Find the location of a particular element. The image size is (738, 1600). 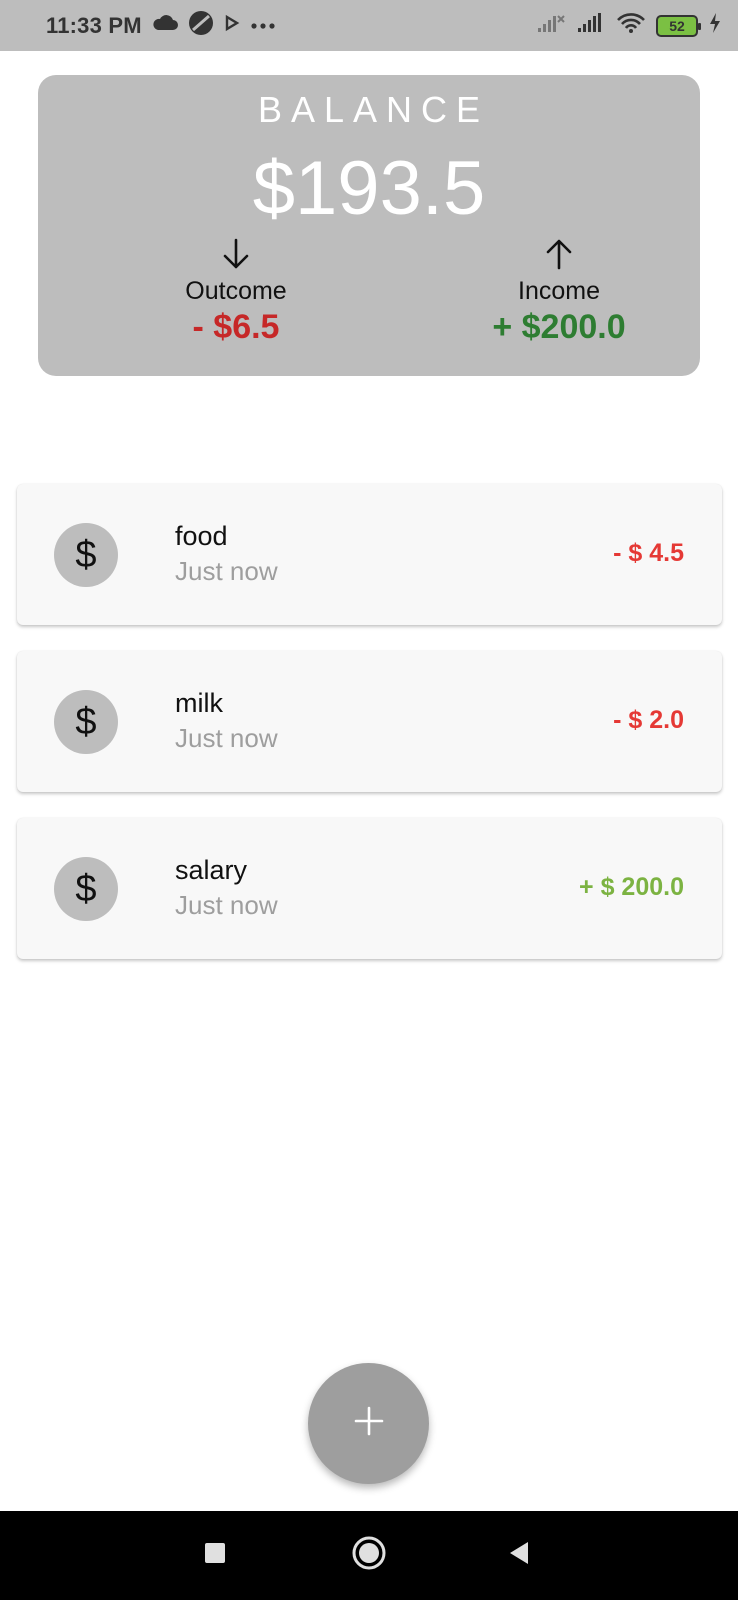

back-button is located at coordinates (519, 1555).